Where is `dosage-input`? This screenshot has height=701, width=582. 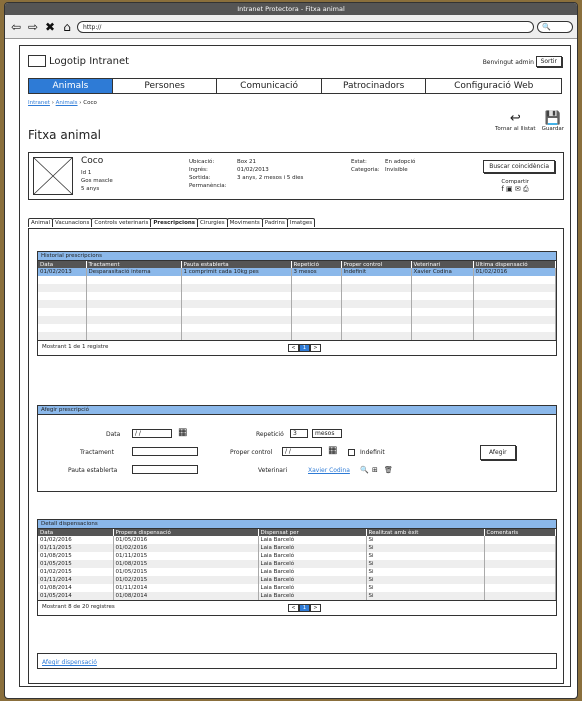
dosage-input is located at coordinates (165, 469).